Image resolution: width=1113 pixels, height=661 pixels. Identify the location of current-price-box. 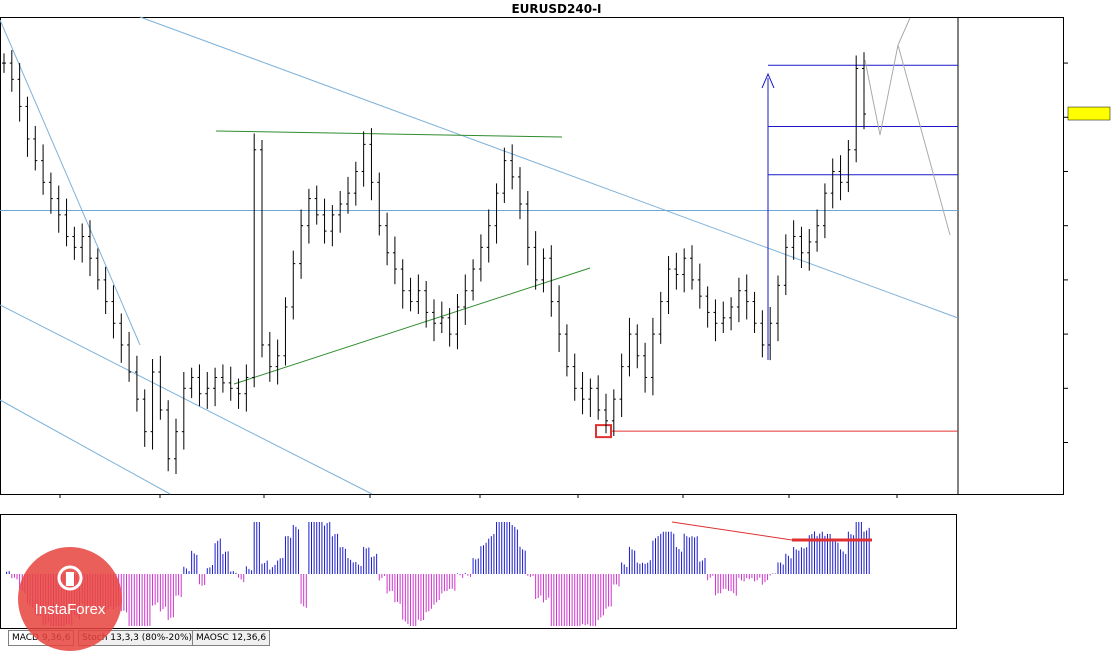
(1089, 113).